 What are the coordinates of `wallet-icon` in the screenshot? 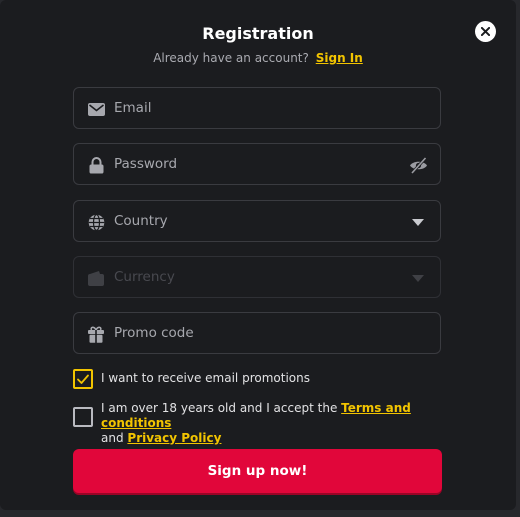 It's located at (96, 278).